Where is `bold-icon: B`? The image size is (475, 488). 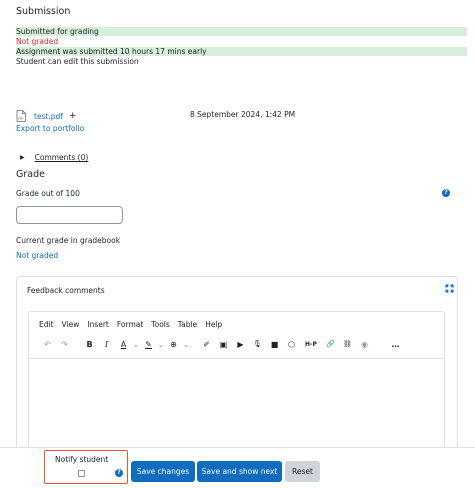 bold-icon: B is located at coordinates (89, 344).